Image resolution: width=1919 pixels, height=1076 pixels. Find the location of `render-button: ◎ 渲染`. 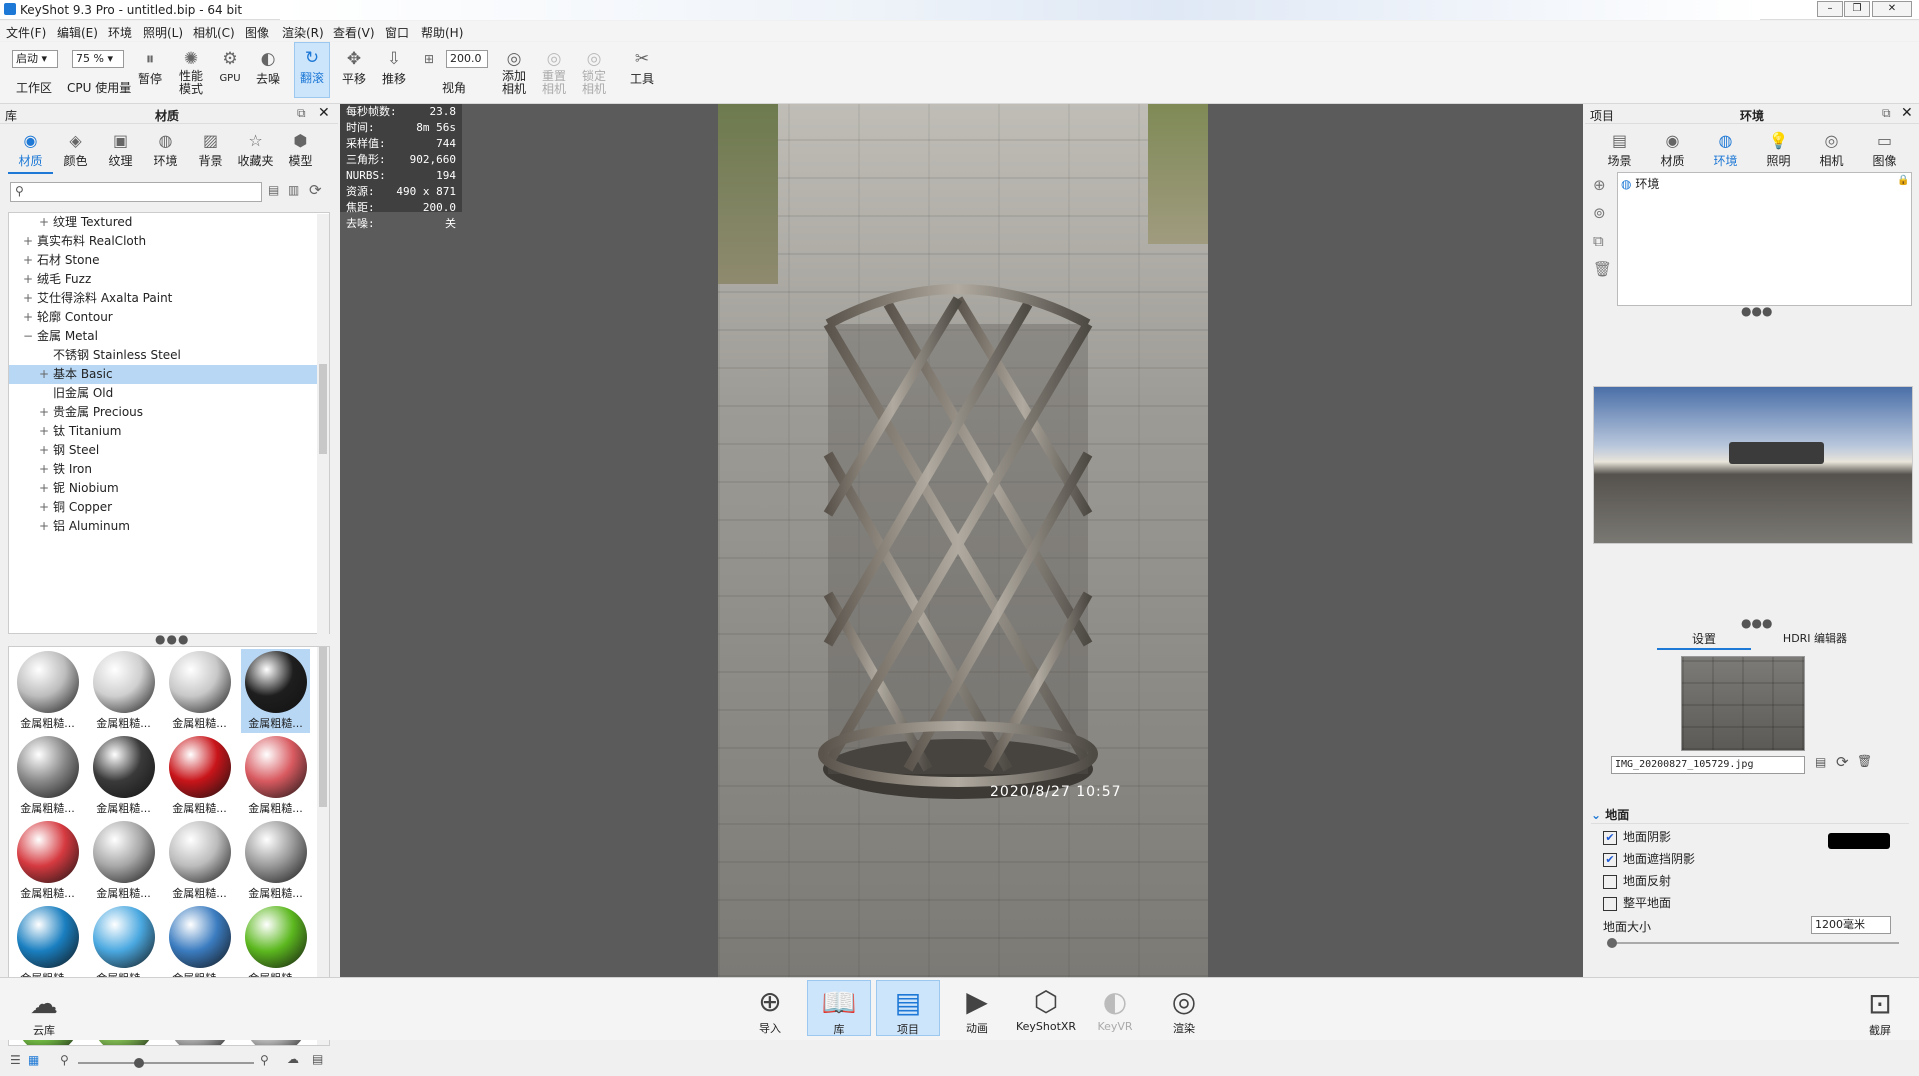

render-button: ◎ 渲染 is located at coordinates (1184, 1008).